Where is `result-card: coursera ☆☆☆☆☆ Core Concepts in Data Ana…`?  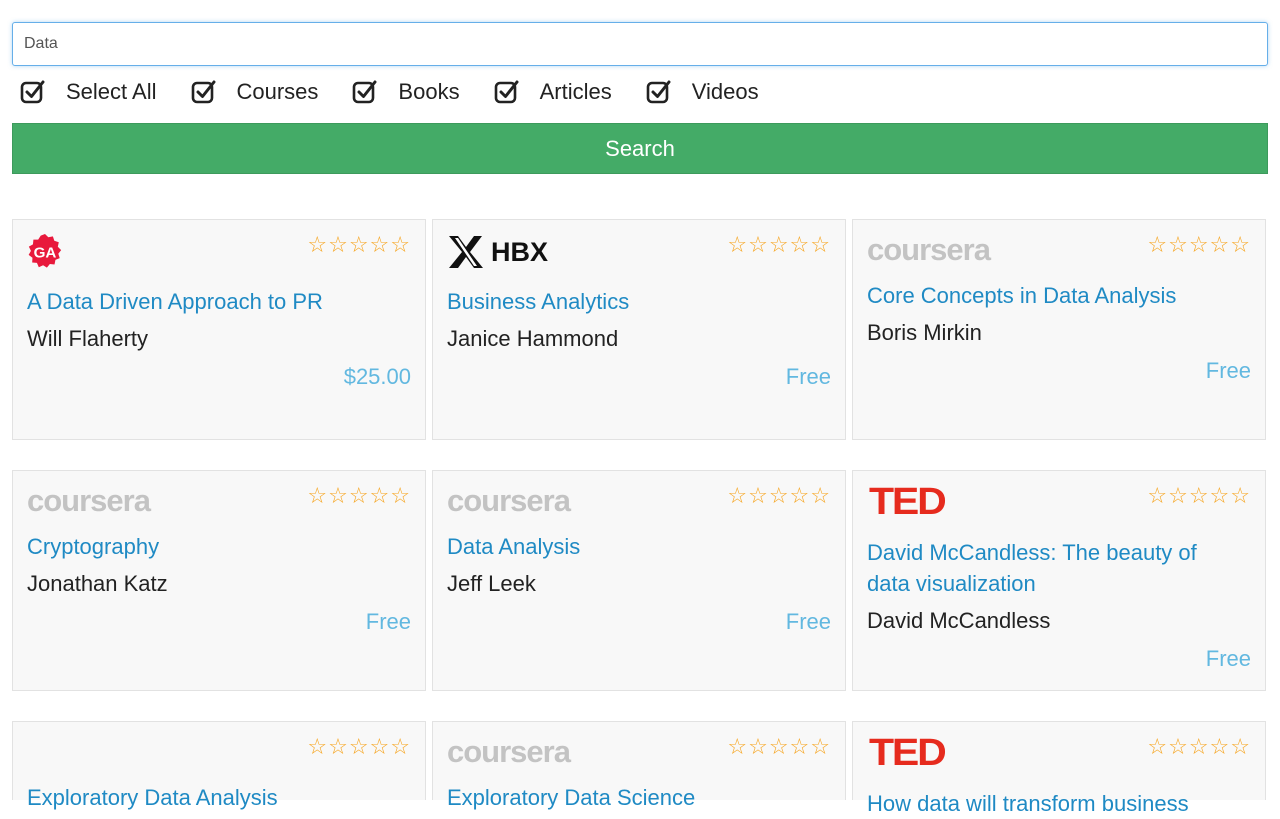 result-card: coursera ☆☆☆☆☆ Core Concepts in Data Ana… is located at coordinates (1059, 329).